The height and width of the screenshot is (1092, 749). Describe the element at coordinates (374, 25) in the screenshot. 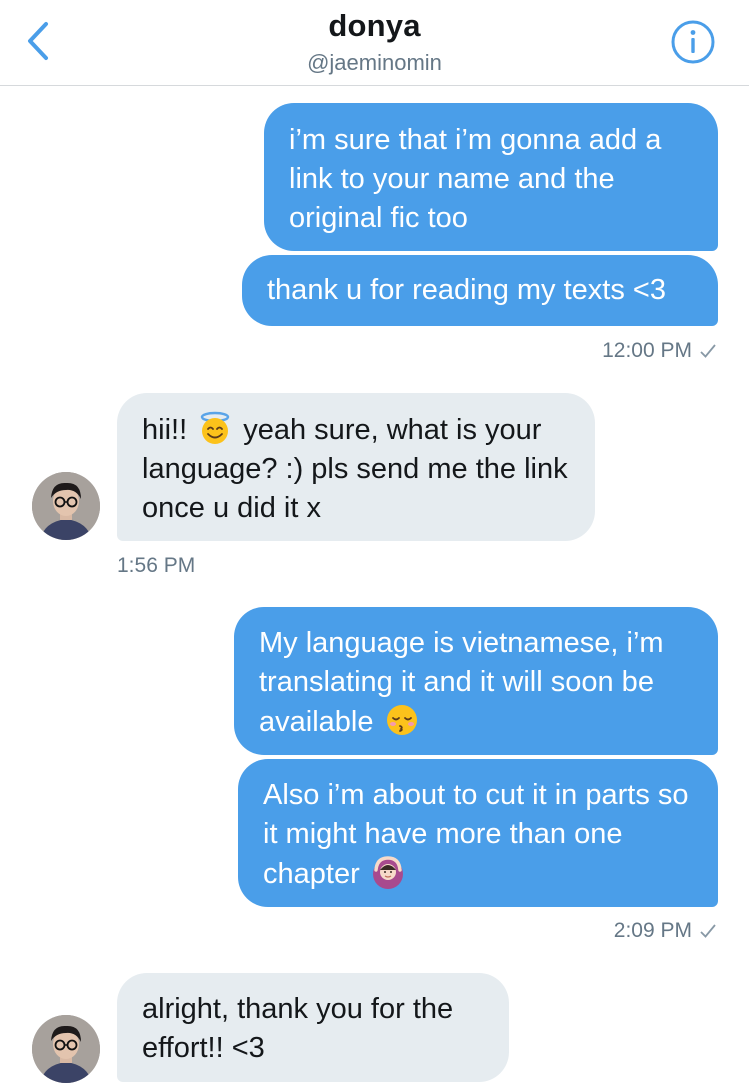

I see `contact-name: donya` at that location.